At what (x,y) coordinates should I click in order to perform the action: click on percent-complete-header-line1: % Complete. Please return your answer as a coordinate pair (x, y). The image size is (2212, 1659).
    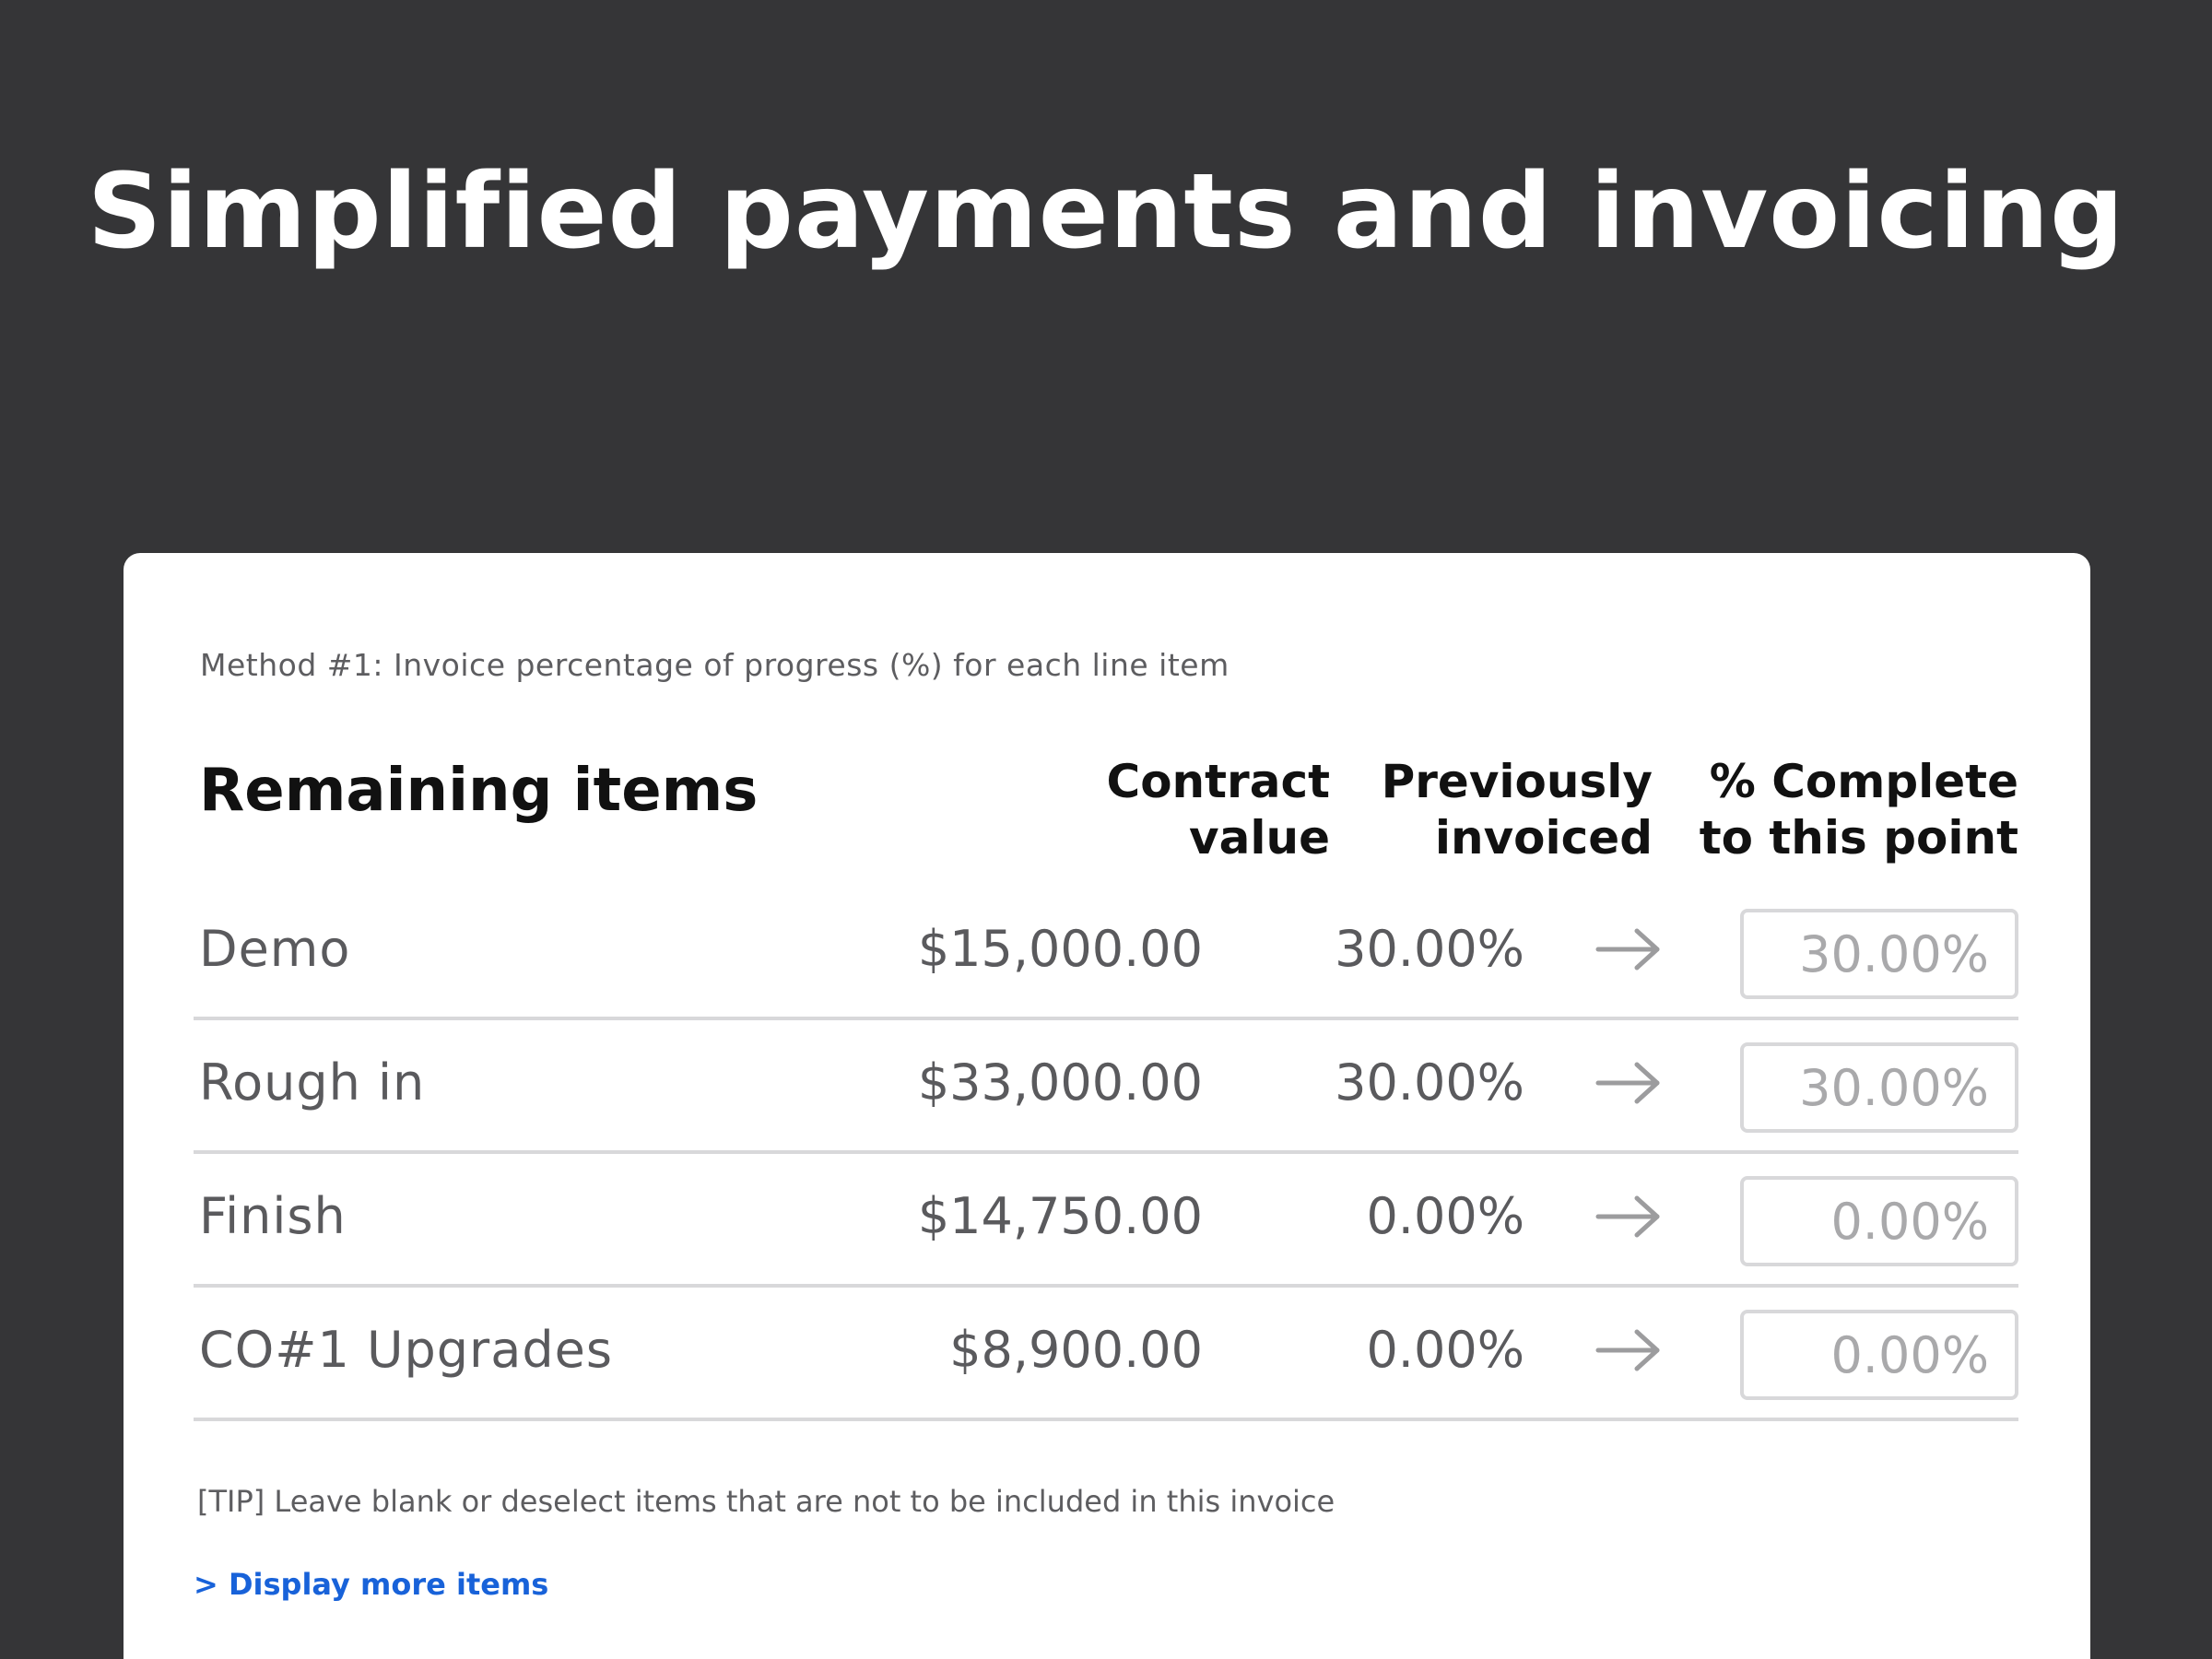
    Looking at the image, I should click on (1863, 781).